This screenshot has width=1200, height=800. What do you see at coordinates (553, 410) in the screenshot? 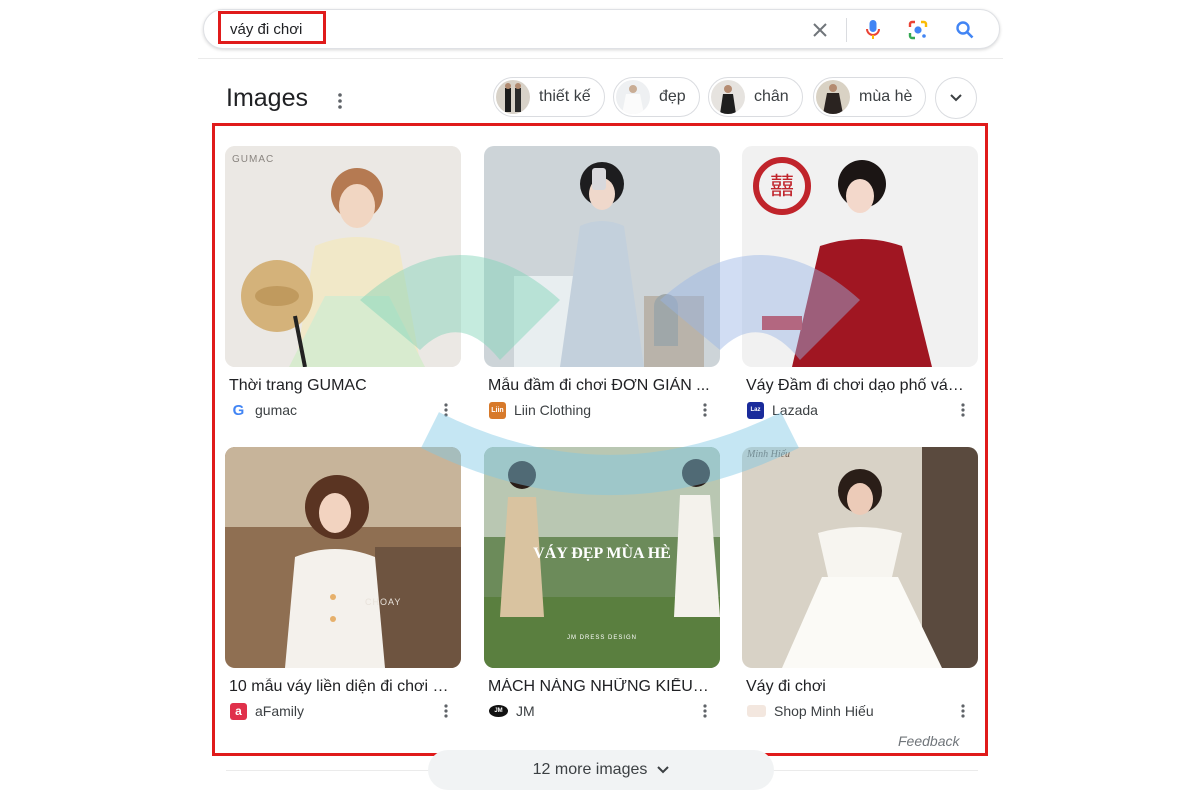
I see `source-name: Liin Clothing` at bounding box center [553, 410].